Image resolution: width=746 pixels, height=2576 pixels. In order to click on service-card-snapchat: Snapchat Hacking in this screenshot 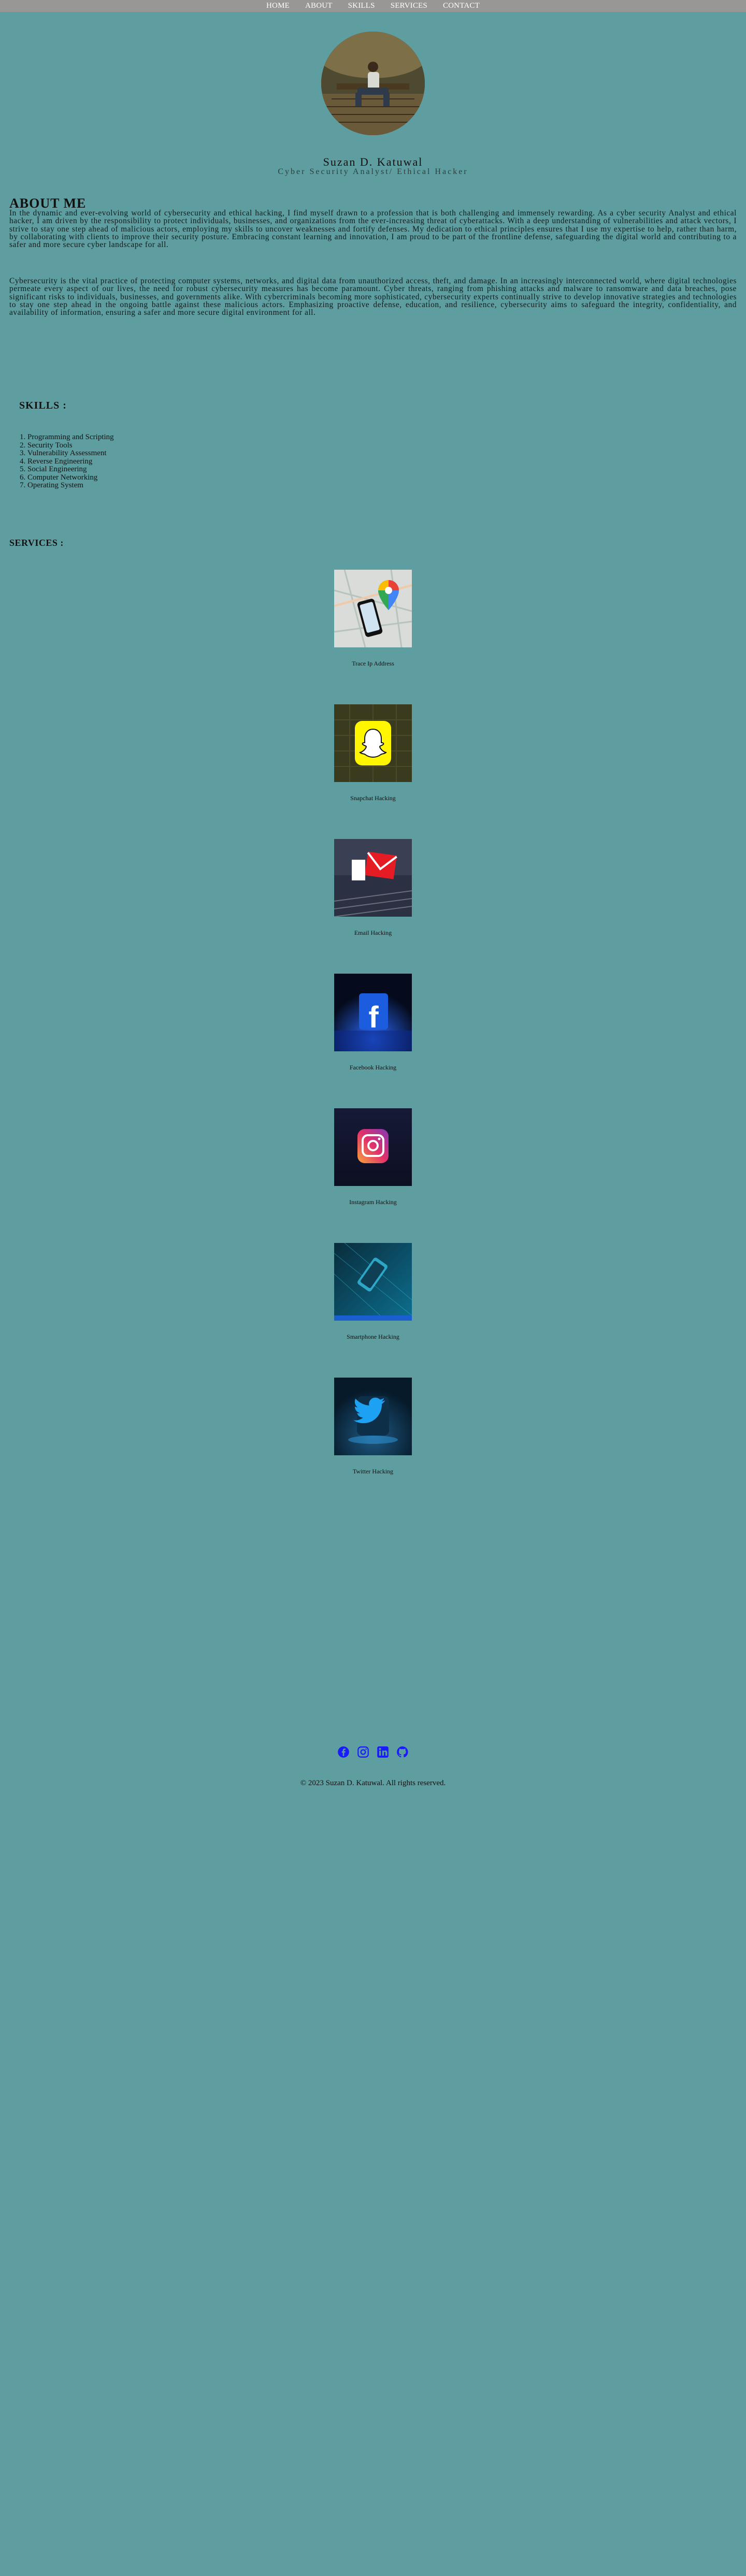, I will do `click(373, 753)`.